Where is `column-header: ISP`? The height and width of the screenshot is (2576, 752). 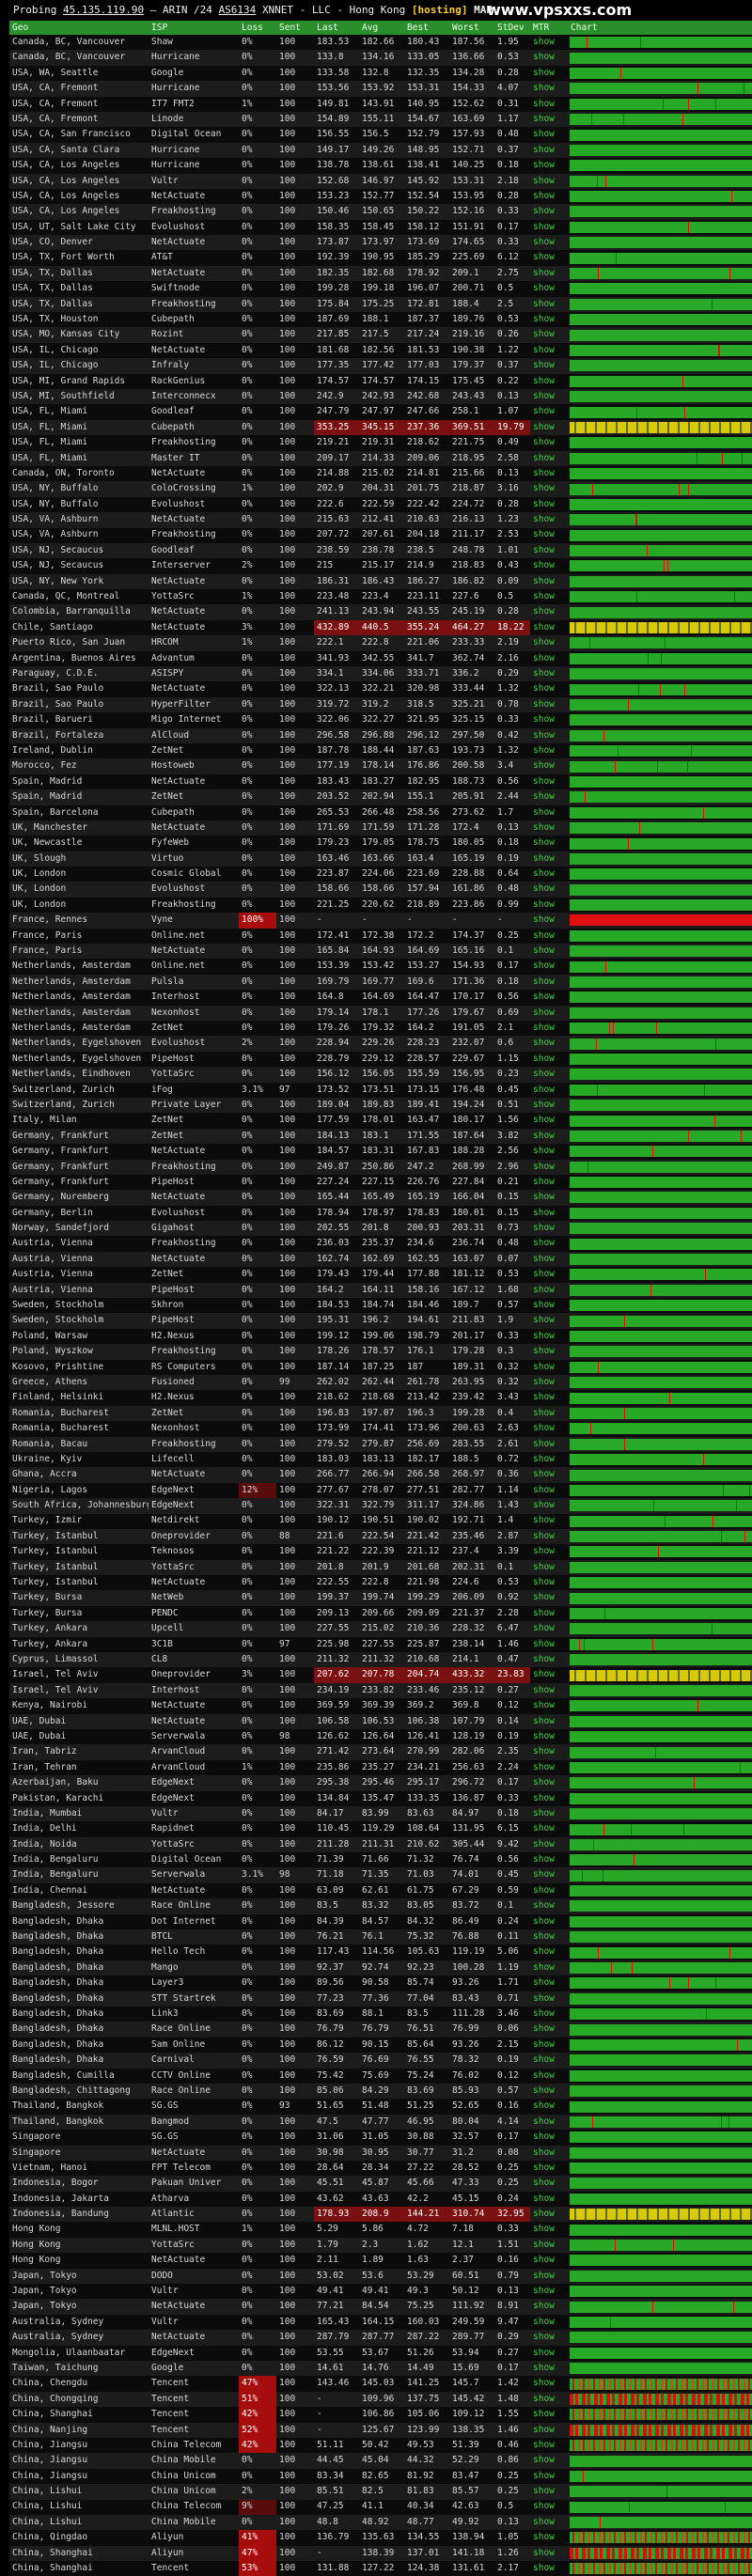
column-header: ISP is located at coordinates (194, 28).